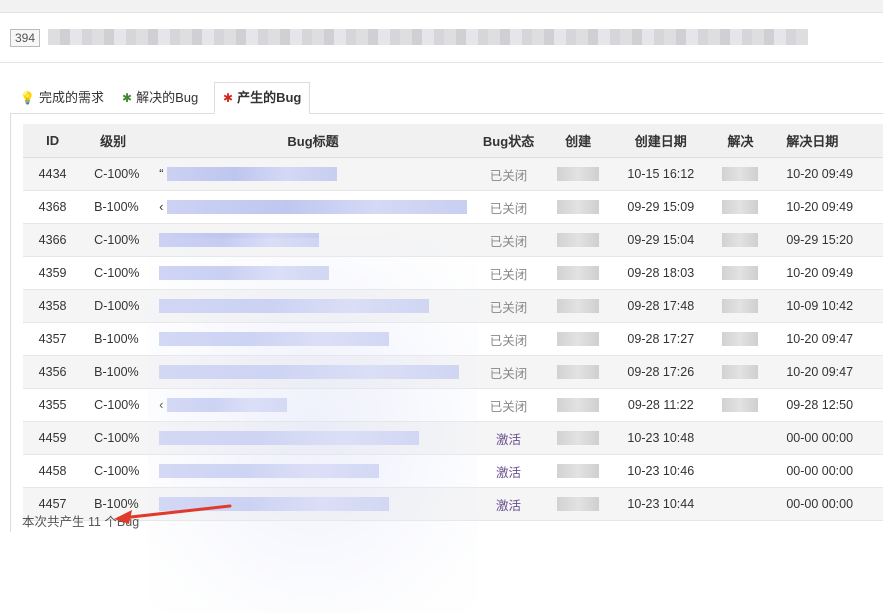 Image resolution: width=883 pixels, height=613 pixels. What do you see at coordinates (824, 306) in the screenshot?
I see `resolved-date: 10-09 10:42` at bounding box center [824, 306].